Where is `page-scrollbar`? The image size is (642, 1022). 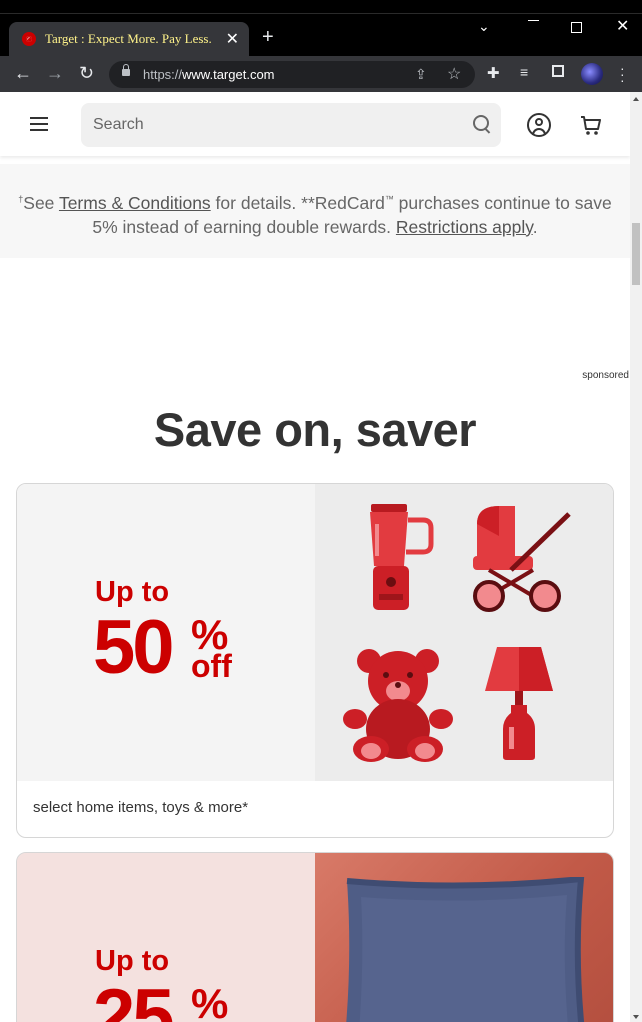
page-scrollbar is located at coordinates (636, 557).